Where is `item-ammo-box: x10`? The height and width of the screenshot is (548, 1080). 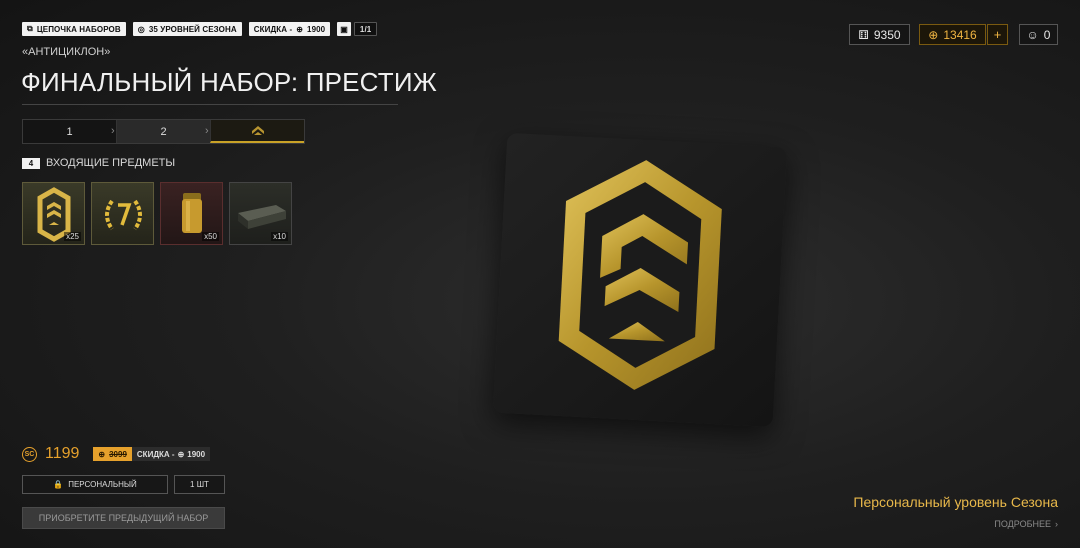 item-ammo-box: x10 is located at coordinates (260, 213).